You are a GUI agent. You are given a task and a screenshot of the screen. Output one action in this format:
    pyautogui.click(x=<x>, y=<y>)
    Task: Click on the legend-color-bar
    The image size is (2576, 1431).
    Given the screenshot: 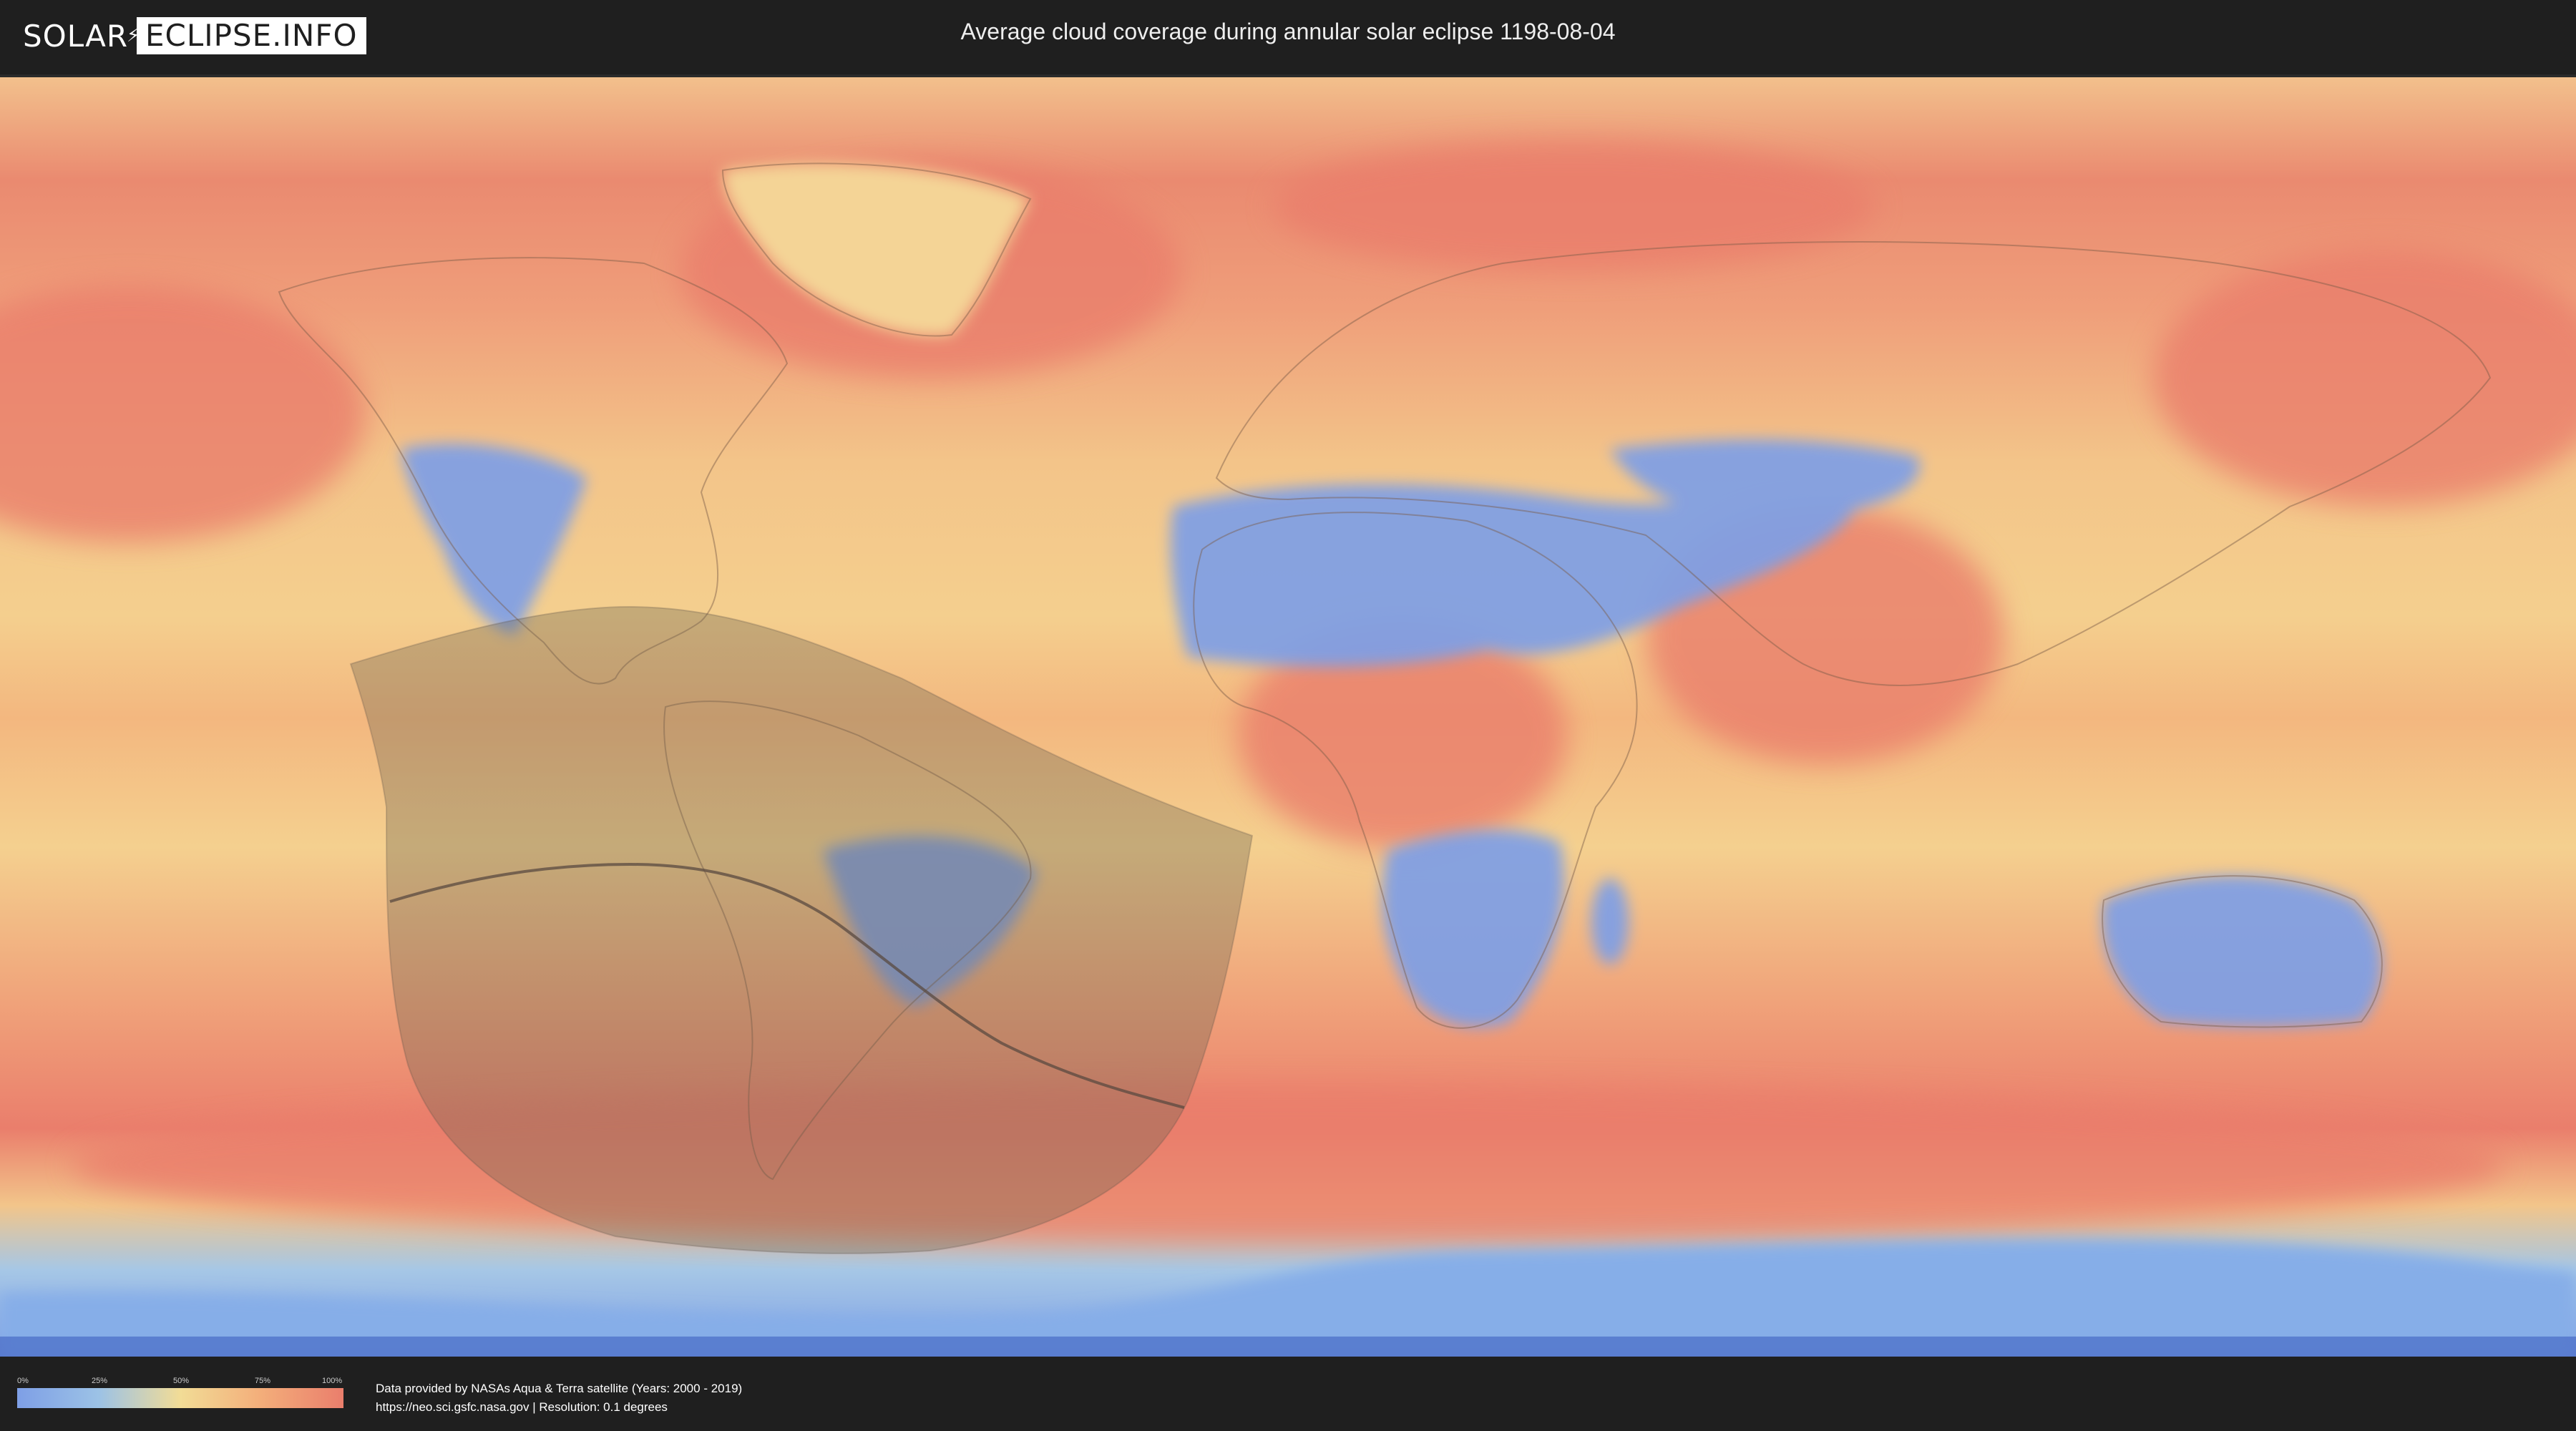 What is the action you would take?
    pyautogui.click(x=180, y=1398)
    